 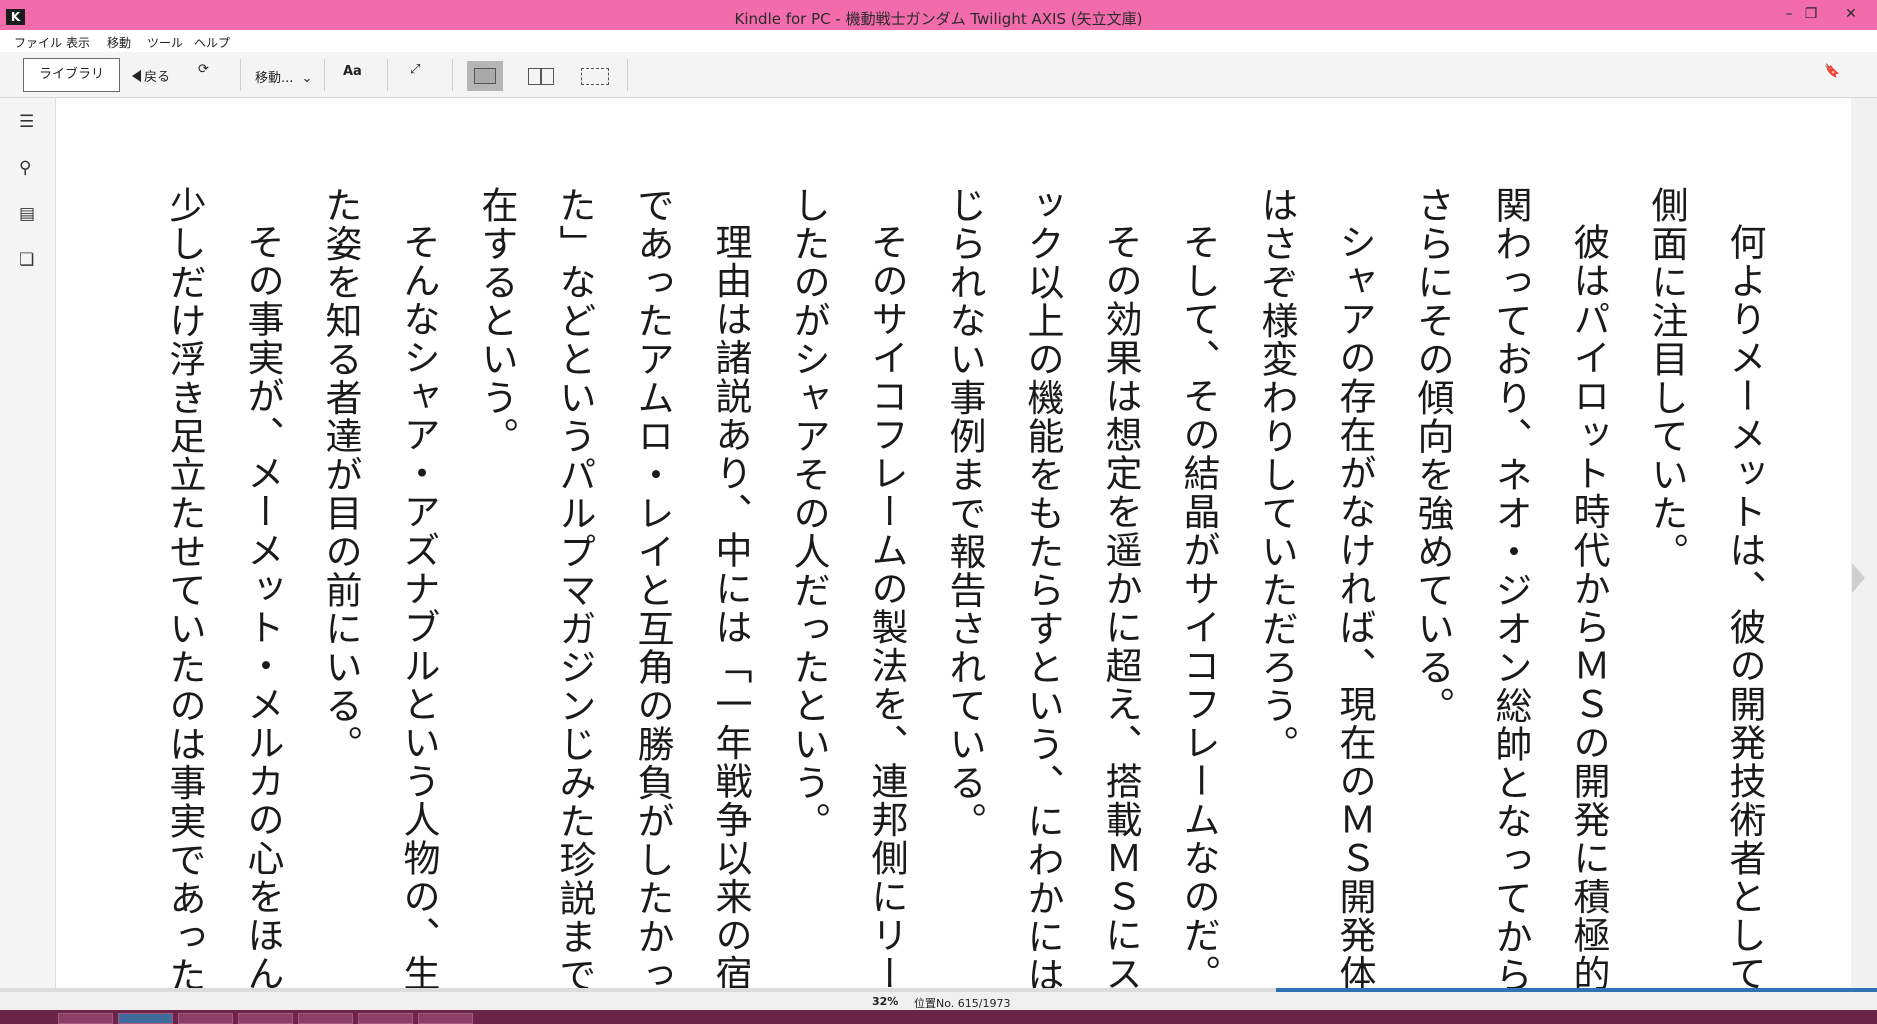 I want to click on two-column-divider, so click(x=541, y=76).